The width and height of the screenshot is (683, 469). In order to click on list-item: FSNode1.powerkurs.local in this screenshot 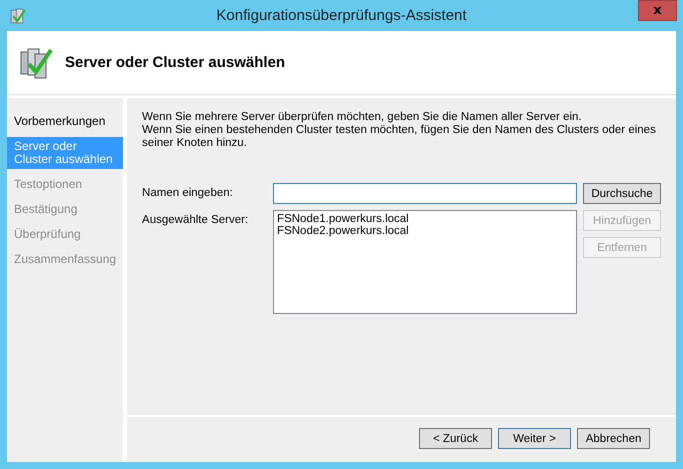, I will do `click(425, 219)`.